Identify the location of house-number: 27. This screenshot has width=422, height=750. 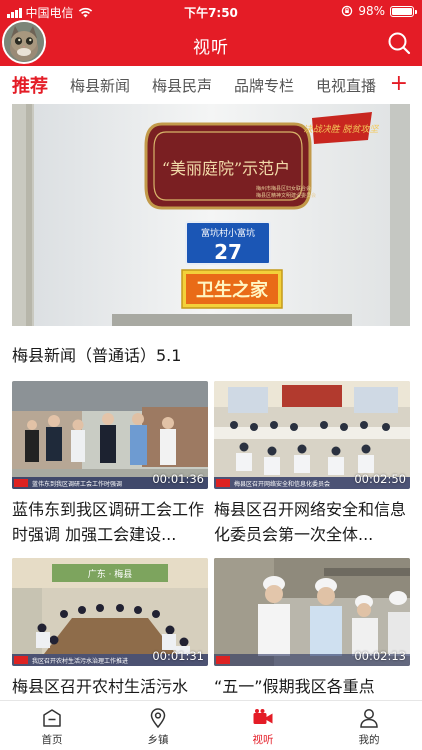
(228, 252).